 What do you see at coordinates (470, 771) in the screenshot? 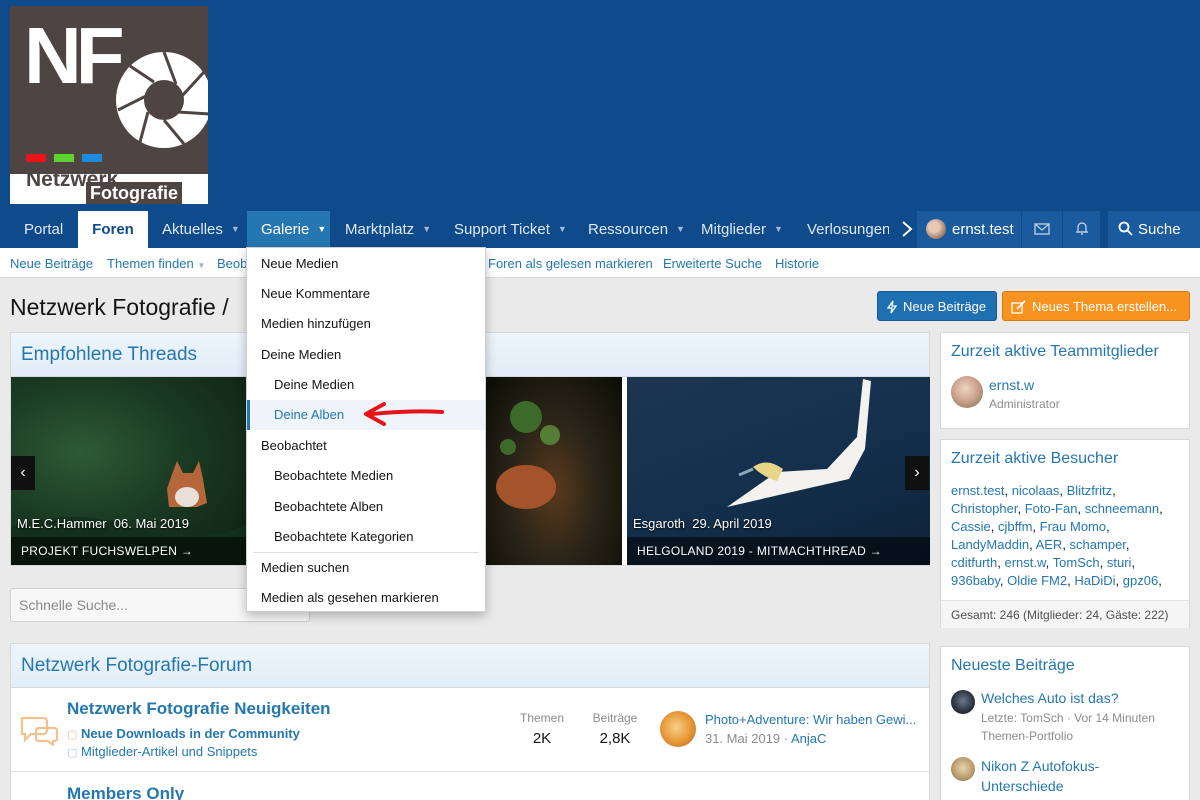
I see `divider` at bounding box center [470, 771].